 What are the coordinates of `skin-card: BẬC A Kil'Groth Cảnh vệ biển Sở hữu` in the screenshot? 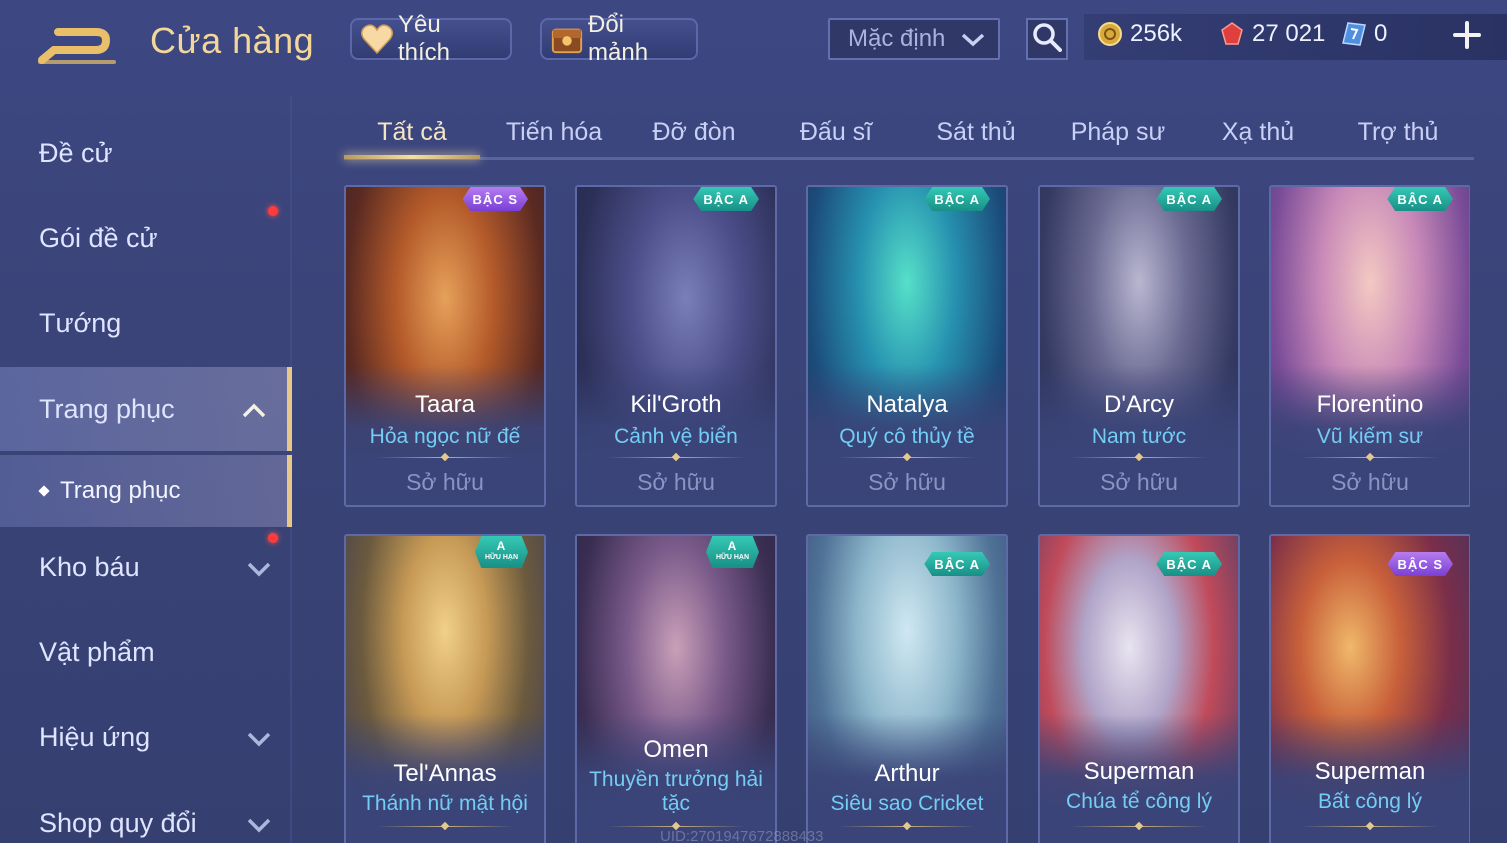 It's located at (676, 346).